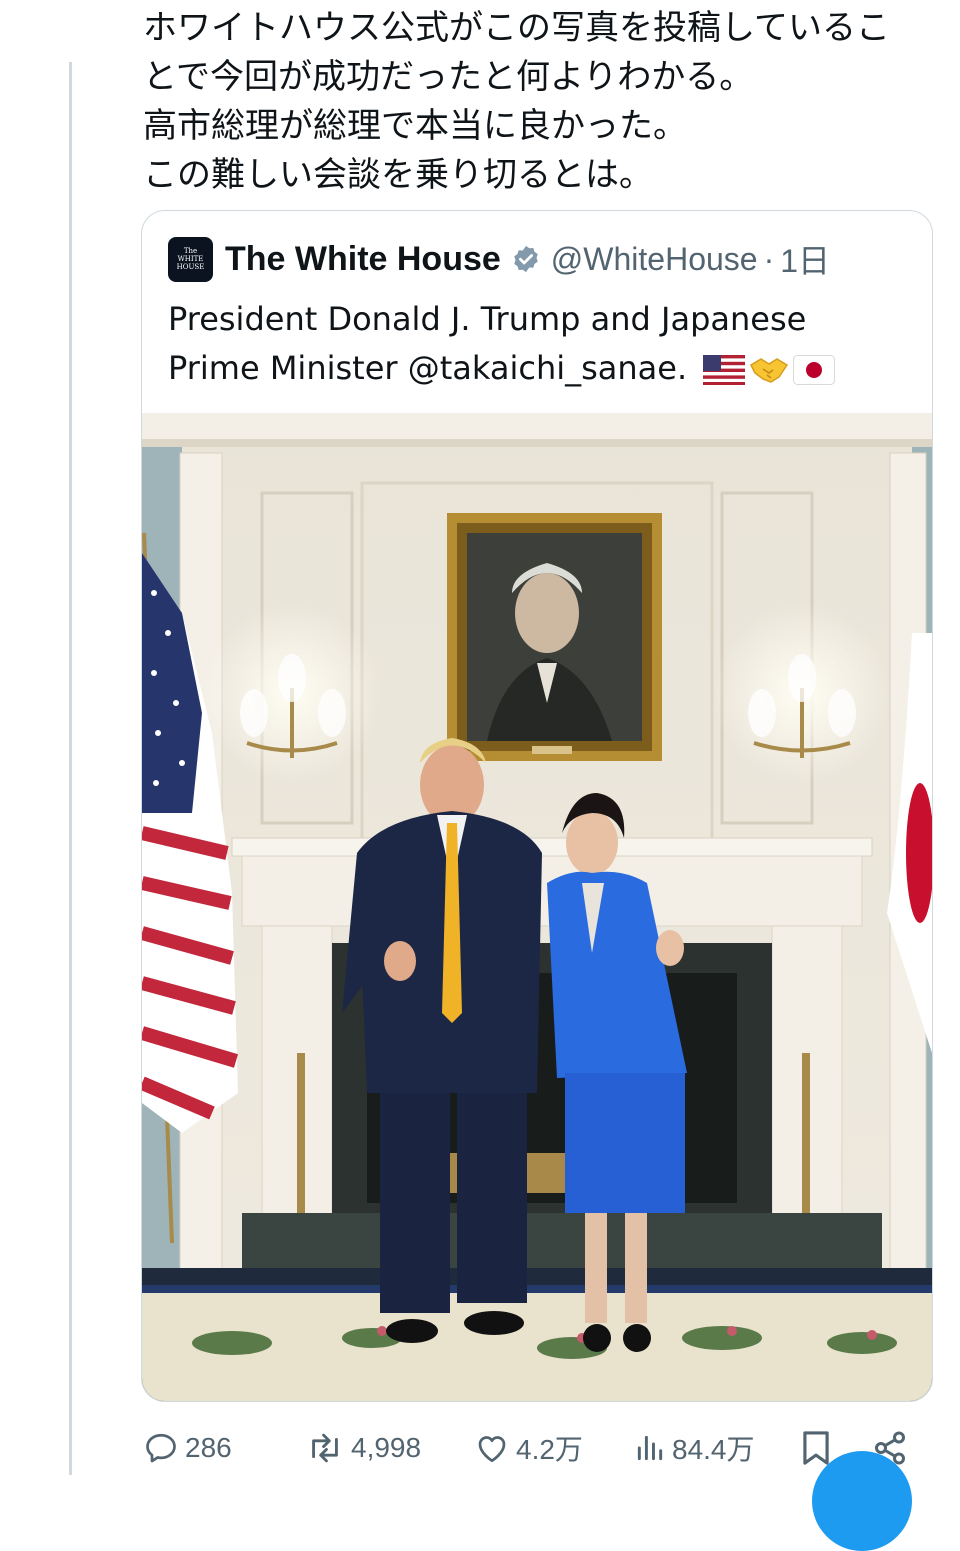 The image size is (960, 1551). I want to click on compose-fab-button, so click(862, 1501).